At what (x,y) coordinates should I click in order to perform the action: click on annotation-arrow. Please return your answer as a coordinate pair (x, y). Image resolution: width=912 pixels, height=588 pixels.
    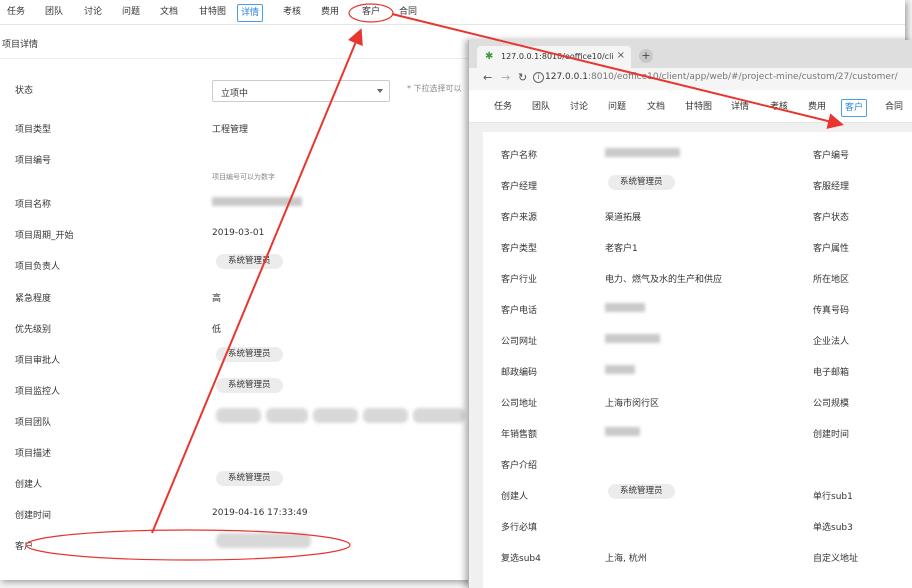
    Looking at the image, I should click on (617, 71).